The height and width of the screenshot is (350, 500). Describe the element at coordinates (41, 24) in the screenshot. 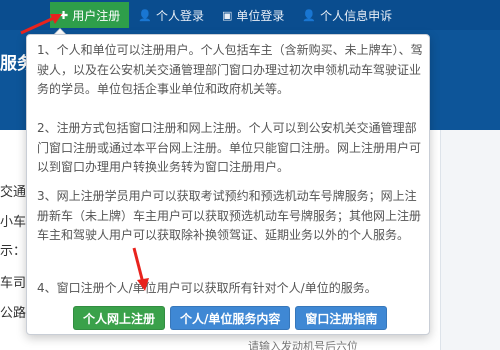

I see `arrow-to-register-tab` at that location.